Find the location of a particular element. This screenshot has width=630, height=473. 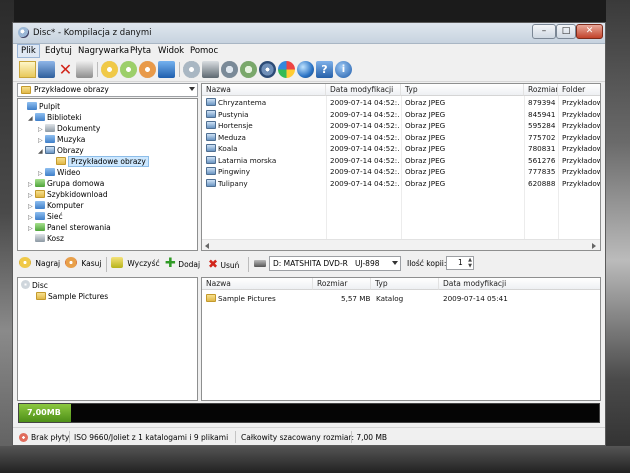

drive-select: D: MATSHITA DVD-R UJ-898 is located at coordinates (335, 263).